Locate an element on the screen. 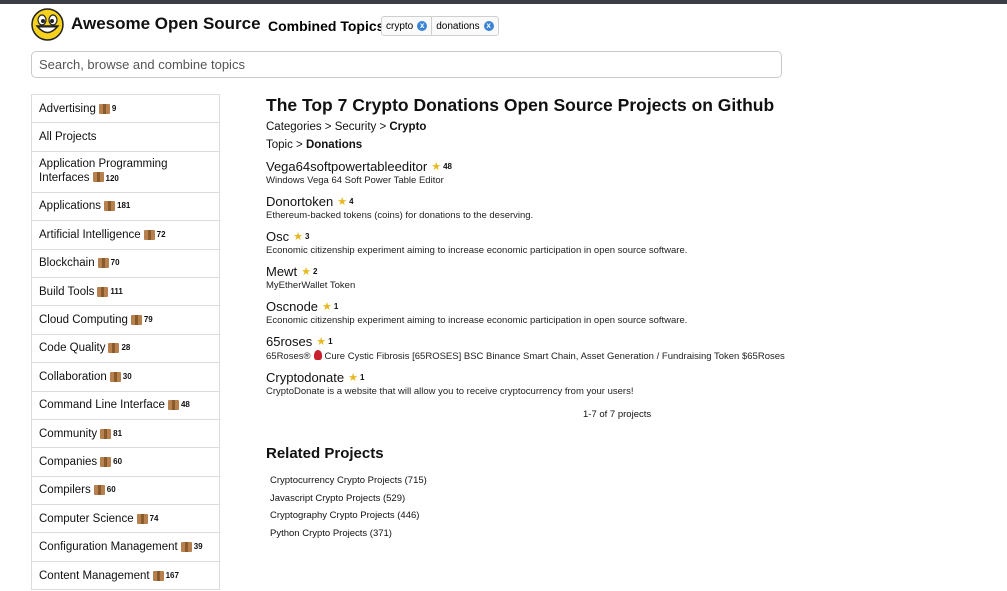 The image size is (1007, 591). combined-topics-label: Combined Topics is located at coordinates (326, 26).